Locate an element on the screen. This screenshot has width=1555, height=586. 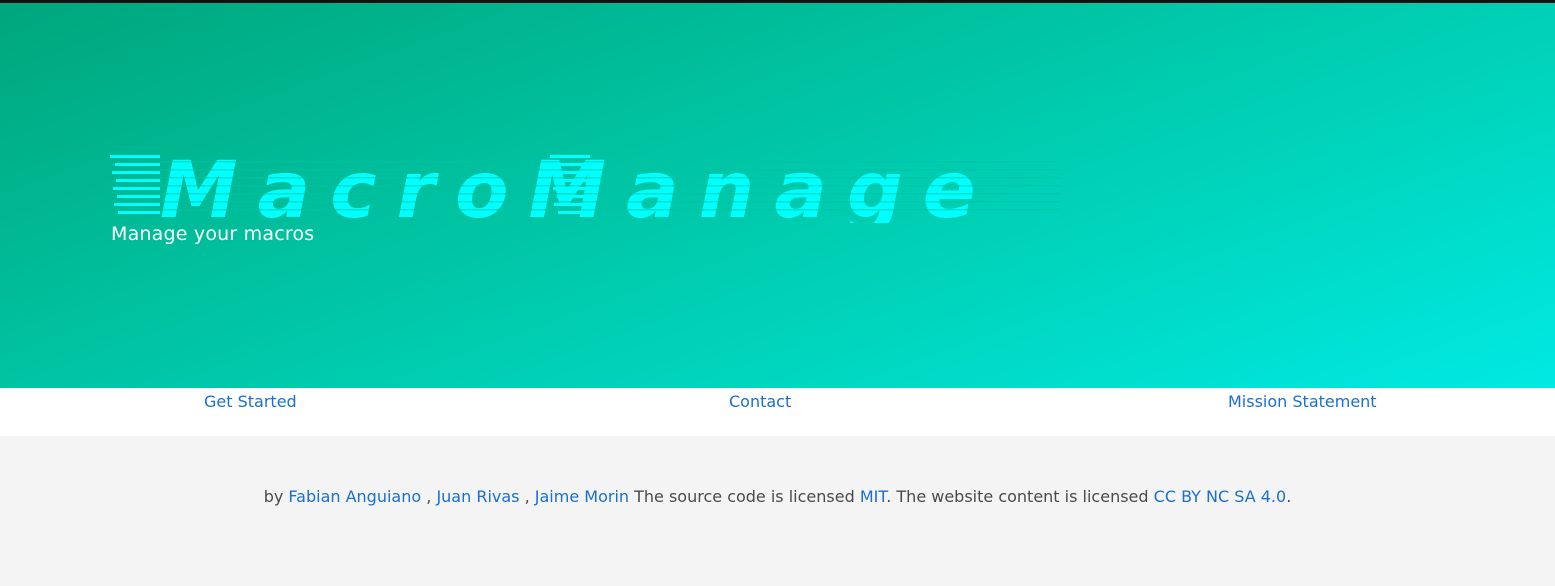
cc-license-link: CC BY NC SA 4.0 is located at coordinates (1220, 496).